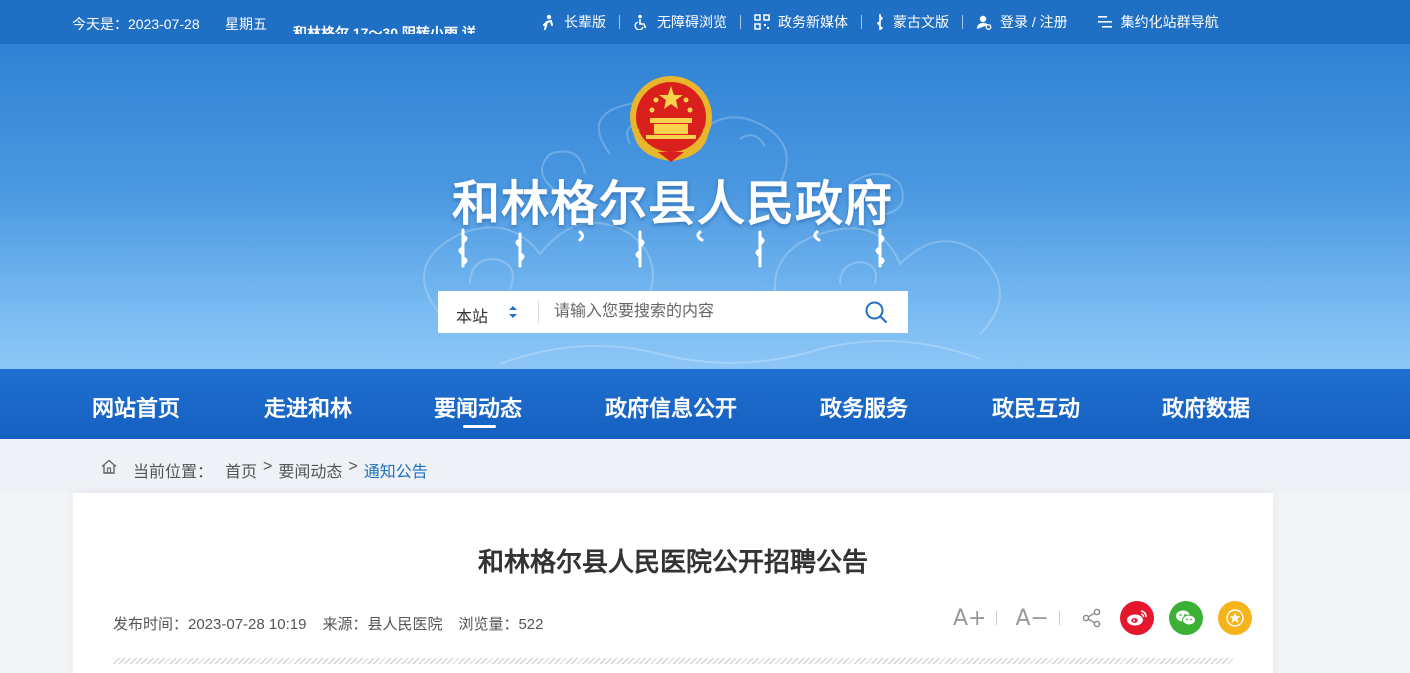 The height and width of the screenshot is (673, 1410). I want to click on weibo-icon, so click(1136, 618).